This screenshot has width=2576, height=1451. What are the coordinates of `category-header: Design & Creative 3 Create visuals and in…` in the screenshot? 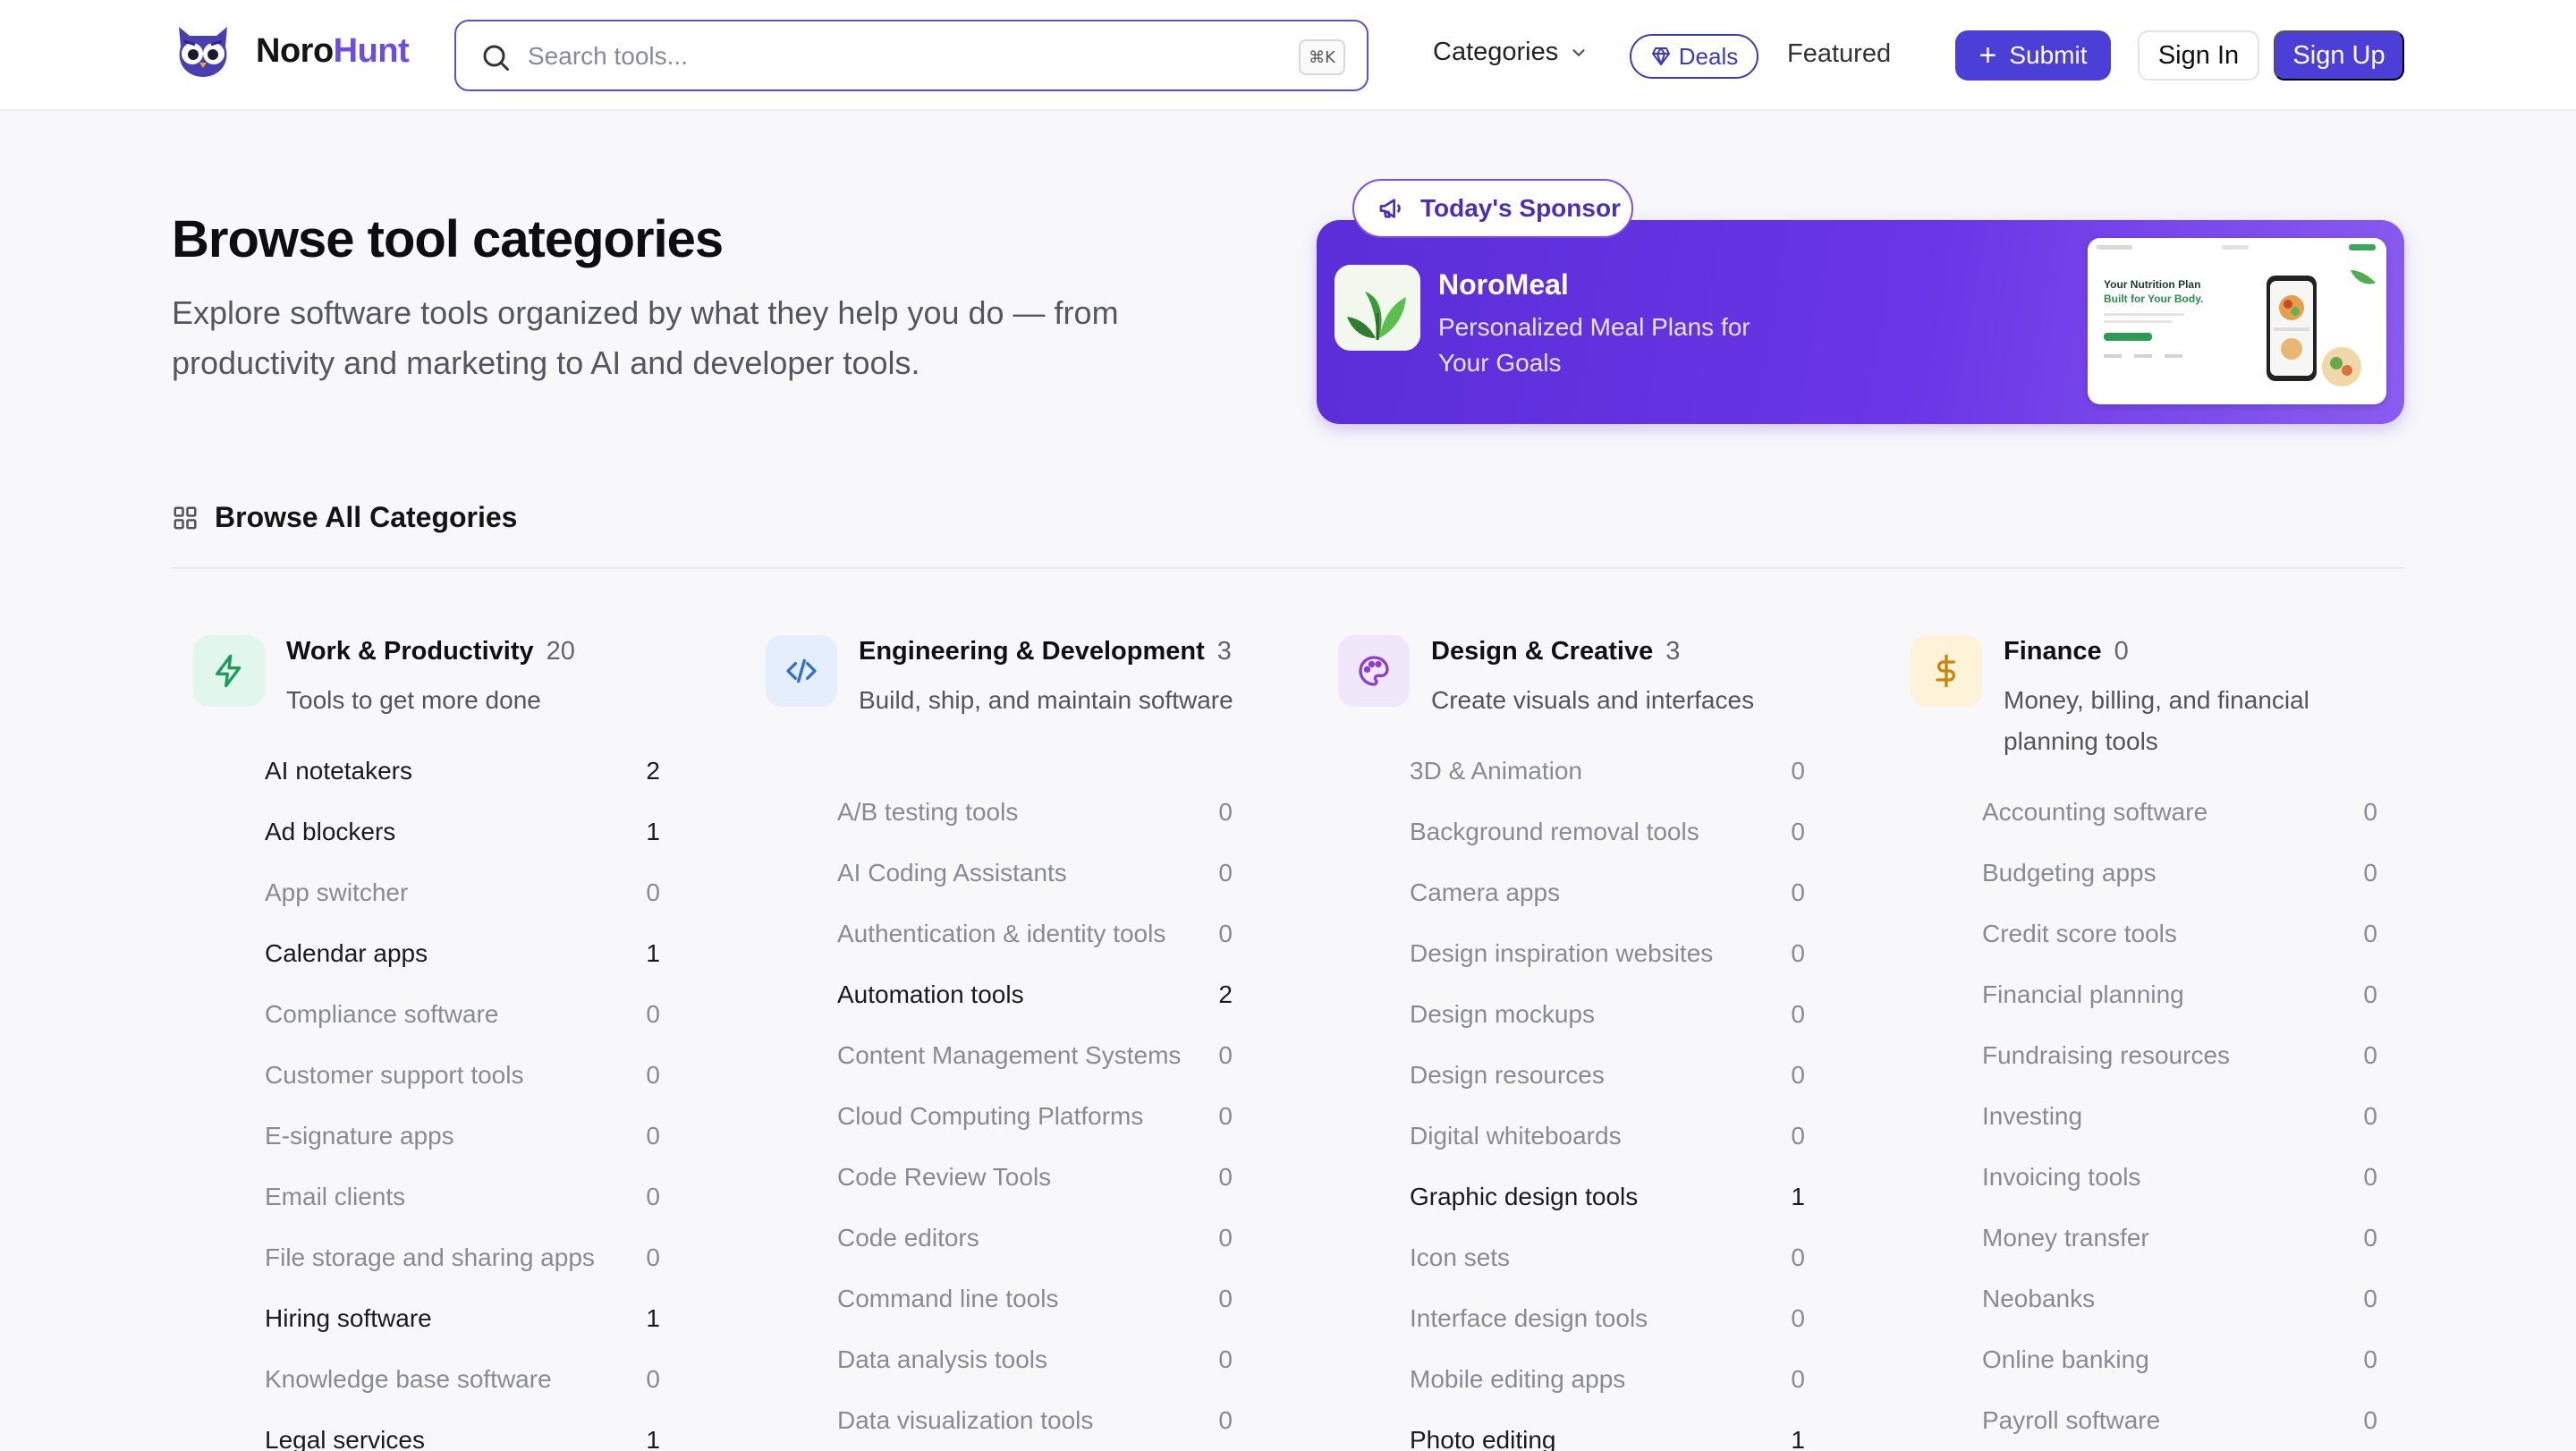 It's located at (1567, 673).